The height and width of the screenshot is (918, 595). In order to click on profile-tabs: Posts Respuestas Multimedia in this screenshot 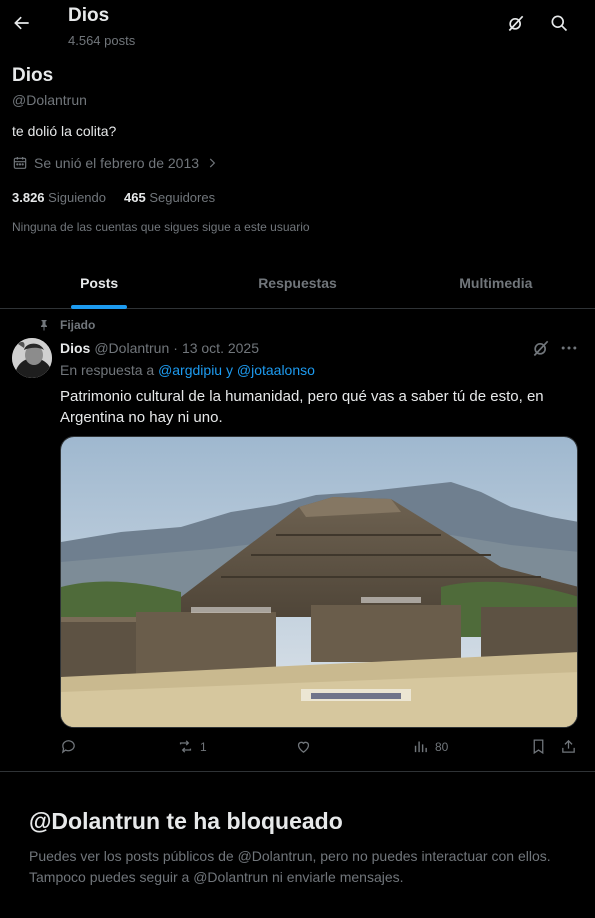, I will do `click(297, 283)`.